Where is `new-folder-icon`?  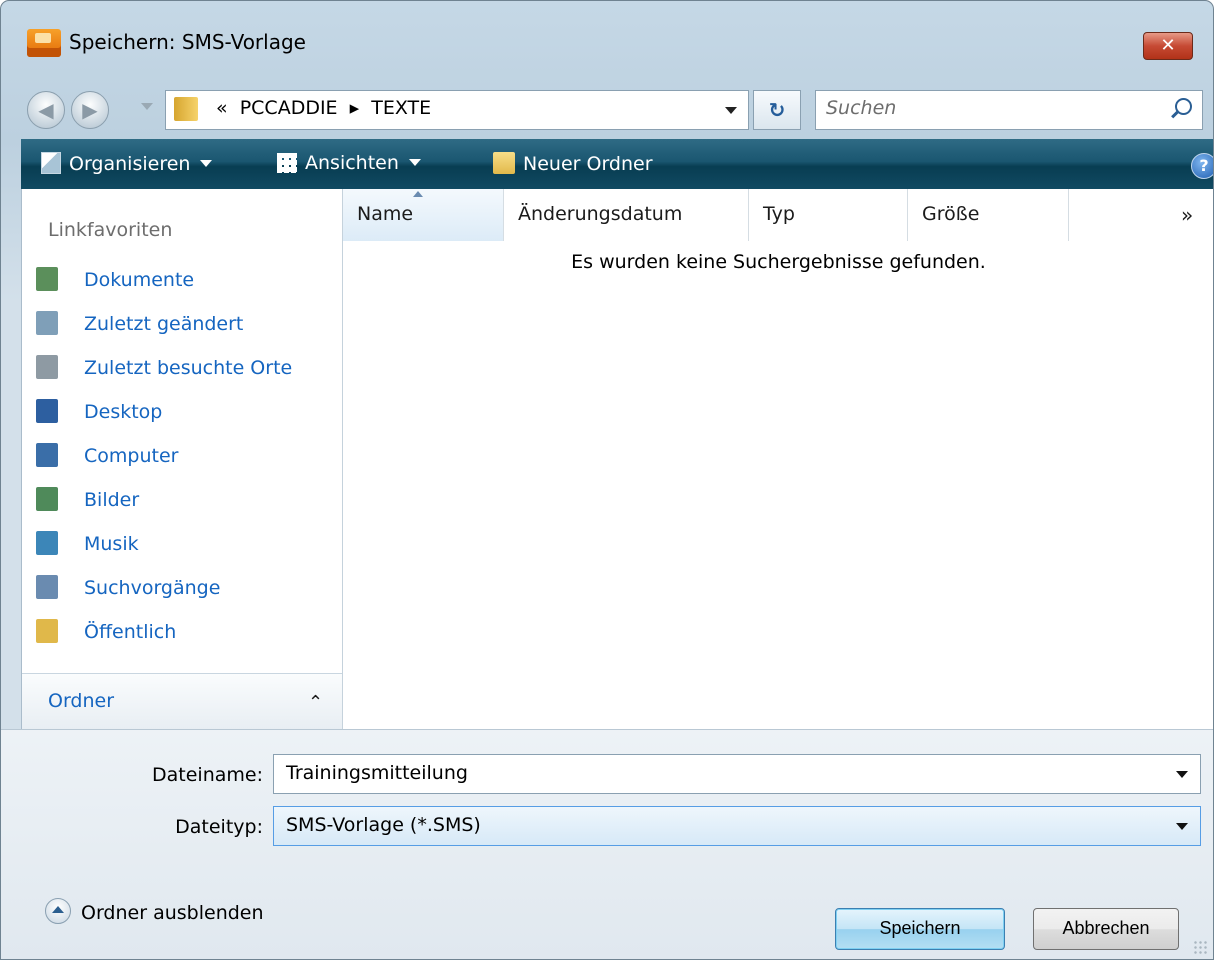
new-folder-icon is located at coordinates (504, 163).